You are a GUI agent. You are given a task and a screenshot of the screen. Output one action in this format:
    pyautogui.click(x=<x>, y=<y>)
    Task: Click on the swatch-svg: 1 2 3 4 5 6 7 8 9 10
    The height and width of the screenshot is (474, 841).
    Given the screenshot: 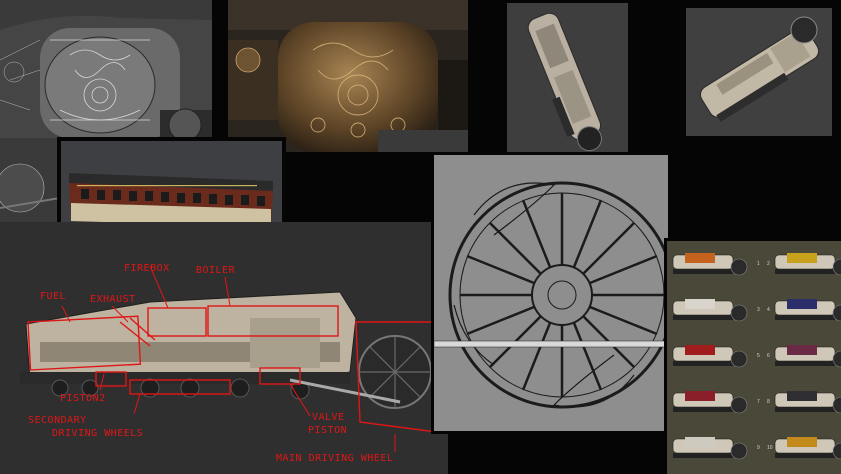 What is the action you would take?
    pyautogui.click(x=756, y=356)
    